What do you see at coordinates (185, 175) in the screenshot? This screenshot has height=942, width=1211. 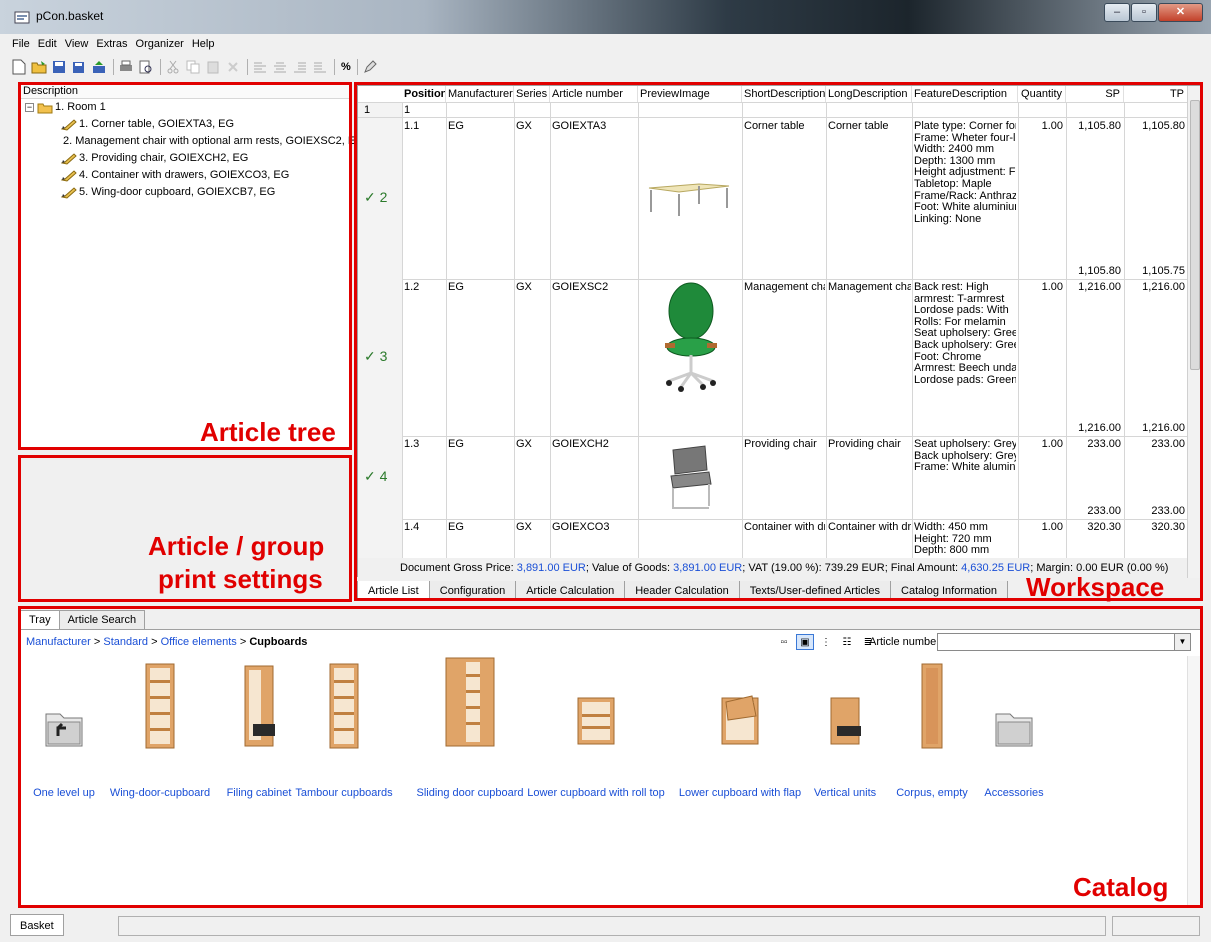 I see `tree-item: 4. Container with drawers, GOIEXCO3, EG` at bounding box center [185, 175].